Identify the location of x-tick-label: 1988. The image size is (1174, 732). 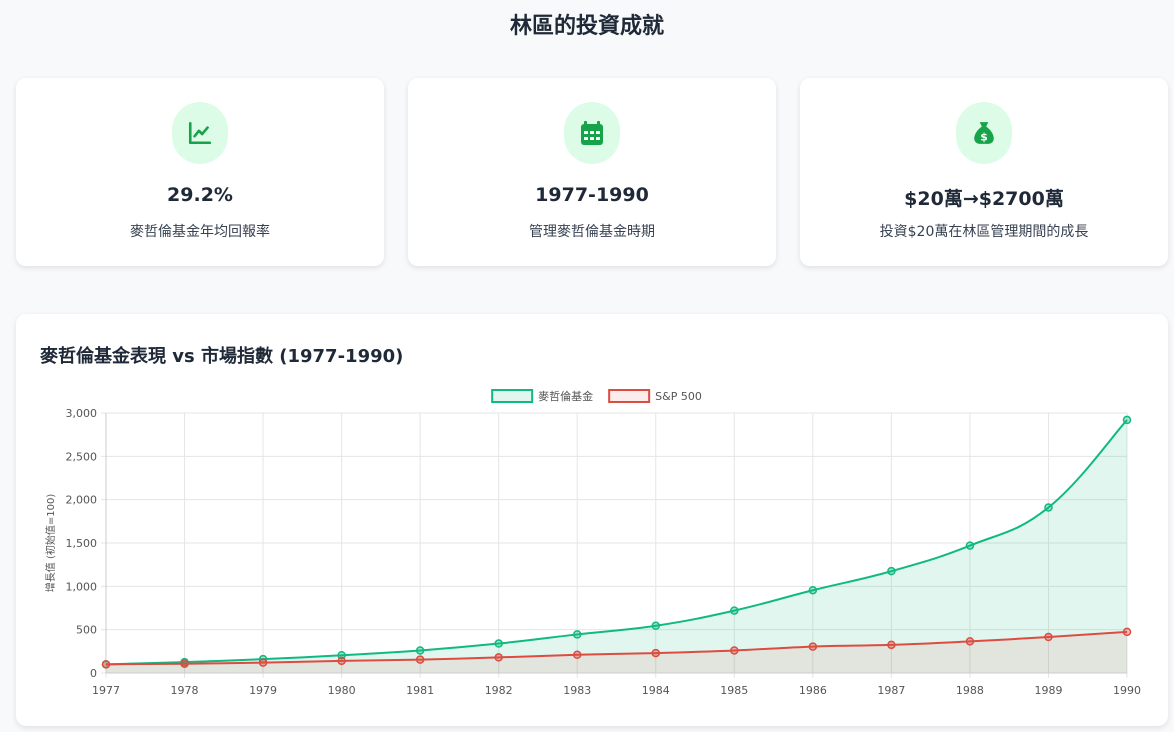
(970, 690).